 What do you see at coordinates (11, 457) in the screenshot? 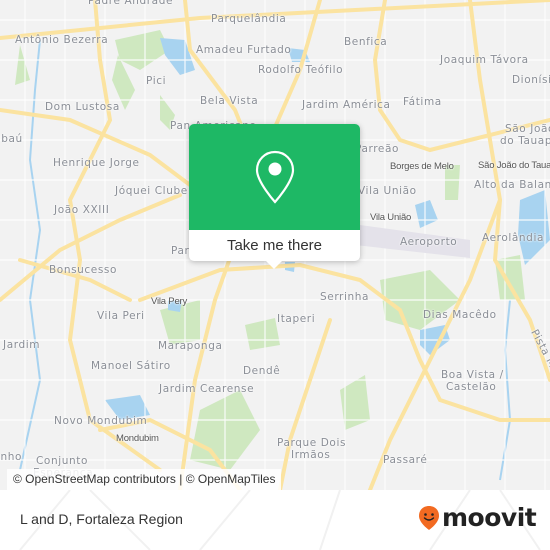
I see `map-label: inho` at bounding box center [11, 457].